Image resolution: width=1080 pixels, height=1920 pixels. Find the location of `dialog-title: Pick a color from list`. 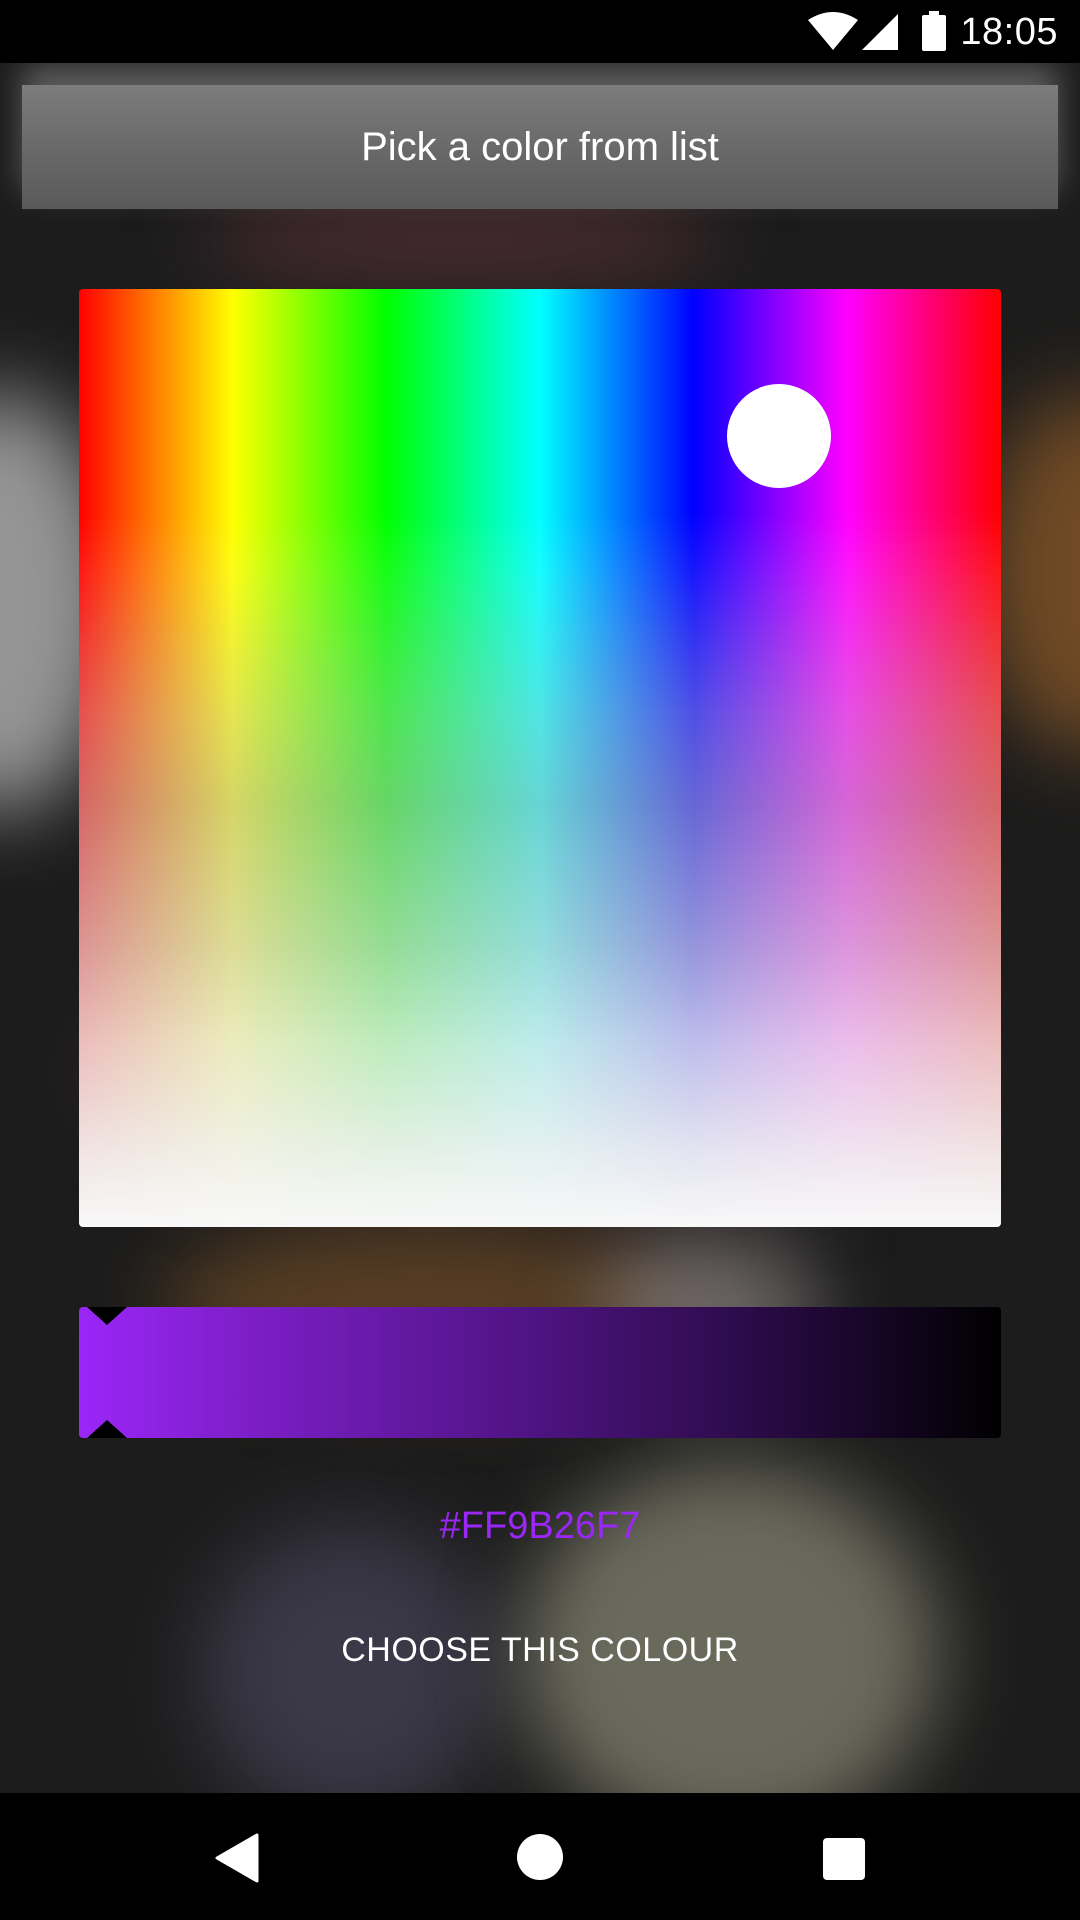

dialog-title: Pick a color from list is located at coordinates (540, 146).